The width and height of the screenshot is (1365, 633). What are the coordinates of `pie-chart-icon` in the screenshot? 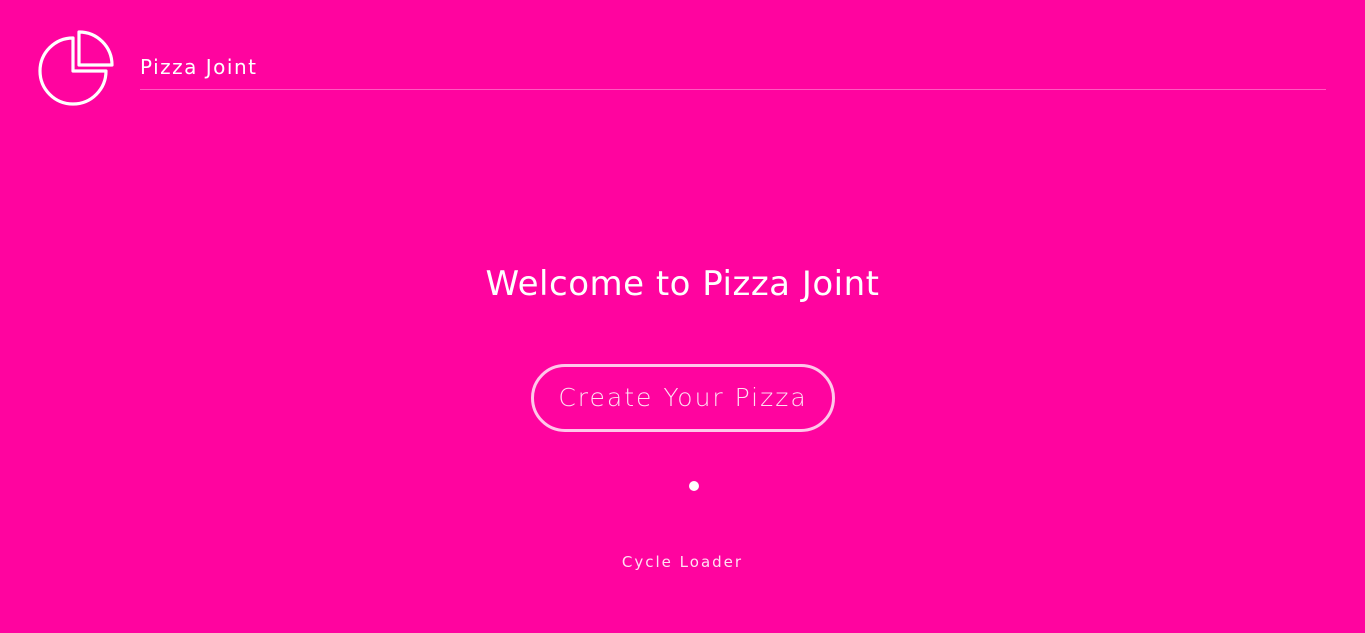 It's located at (76, 68).